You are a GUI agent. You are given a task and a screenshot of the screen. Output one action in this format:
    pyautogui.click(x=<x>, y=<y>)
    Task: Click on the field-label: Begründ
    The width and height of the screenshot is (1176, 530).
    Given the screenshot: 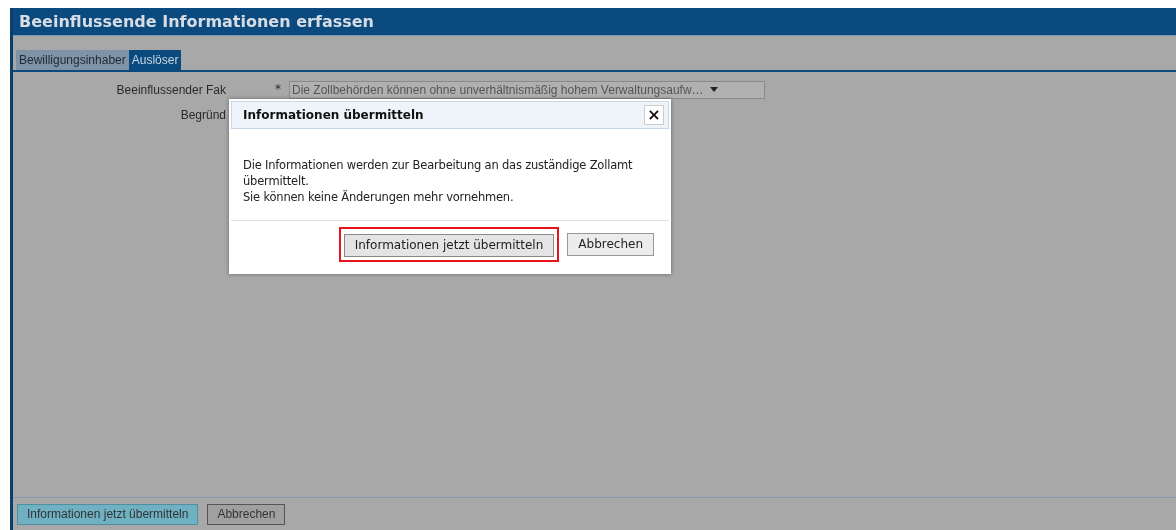 What is the action you would take?
    pyautogui.click(x=203, y=115)
    